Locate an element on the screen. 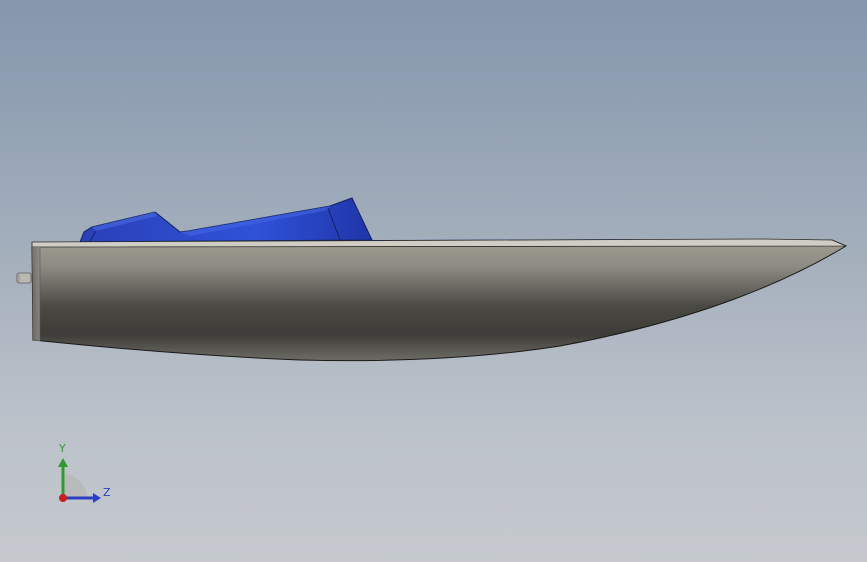 The image size is (867, 562). deck-superstructure is located at coordinates (419, 220).